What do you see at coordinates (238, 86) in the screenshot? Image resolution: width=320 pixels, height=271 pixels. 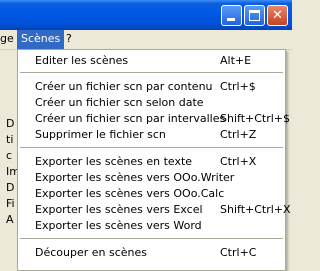 I see `menu-item-shortcut: Ctrl+$` at bounding box center [238, 86].